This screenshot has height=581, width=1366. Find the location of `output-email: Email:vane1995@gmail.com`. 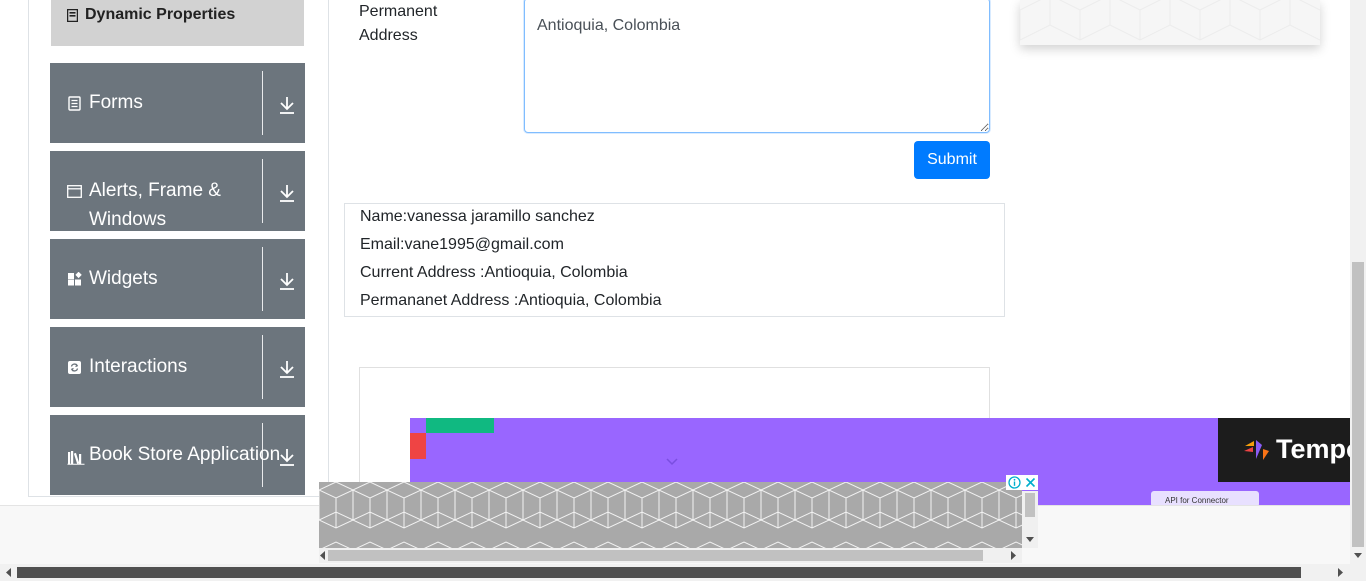

output-email: Email:vane1995@gmail.com is located at coordinates (462, 244).